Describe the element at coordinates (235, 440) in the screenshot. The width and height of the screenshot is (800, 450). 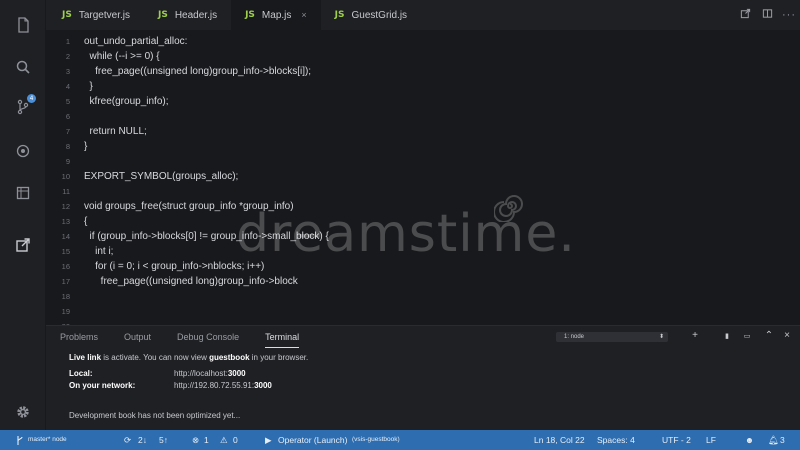
I see `warning-count: 0` at that location.